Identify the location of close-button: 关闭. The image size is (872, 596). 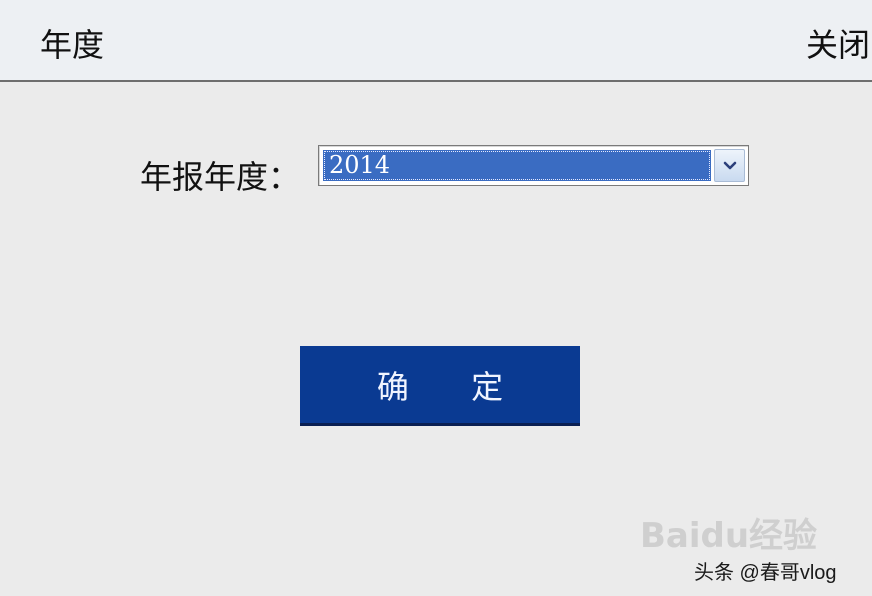
(839, 43).